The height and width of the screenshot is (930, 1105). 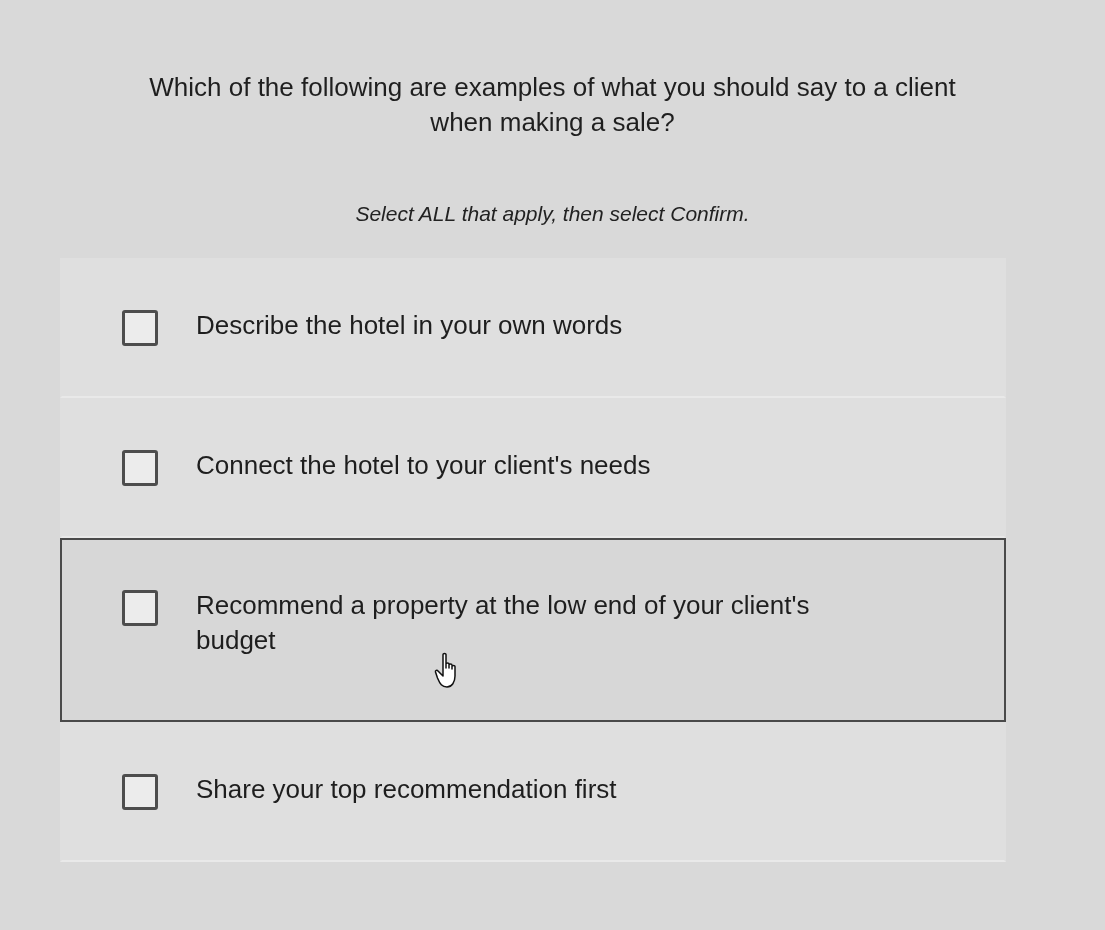 I want to click on option-label: Recommend a property at the low end of your client's budget, so click(x=503, y=623).